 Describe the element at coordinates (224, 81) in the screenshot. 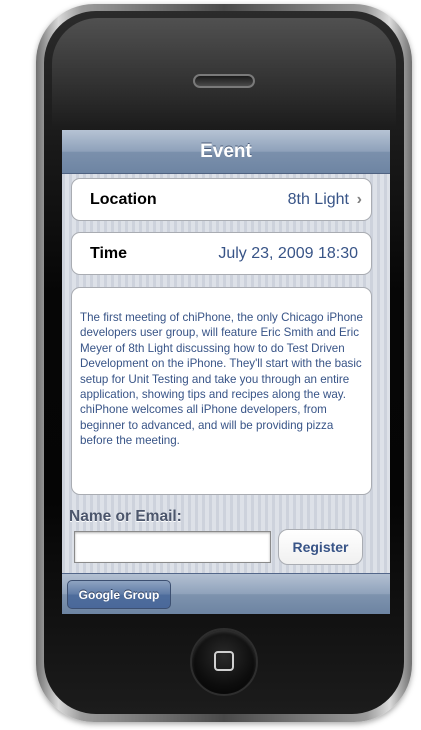

I see `speaker-grille-icon` at that location.